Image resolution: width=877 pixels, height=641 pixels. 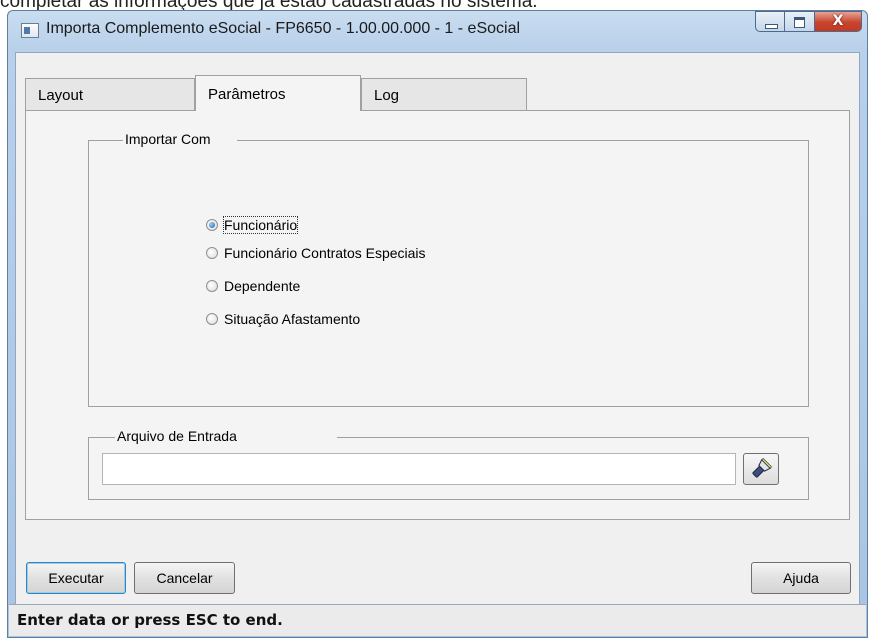 I want to click on radio-situacao-afastamento-indicator, so click(x=212, y=319).